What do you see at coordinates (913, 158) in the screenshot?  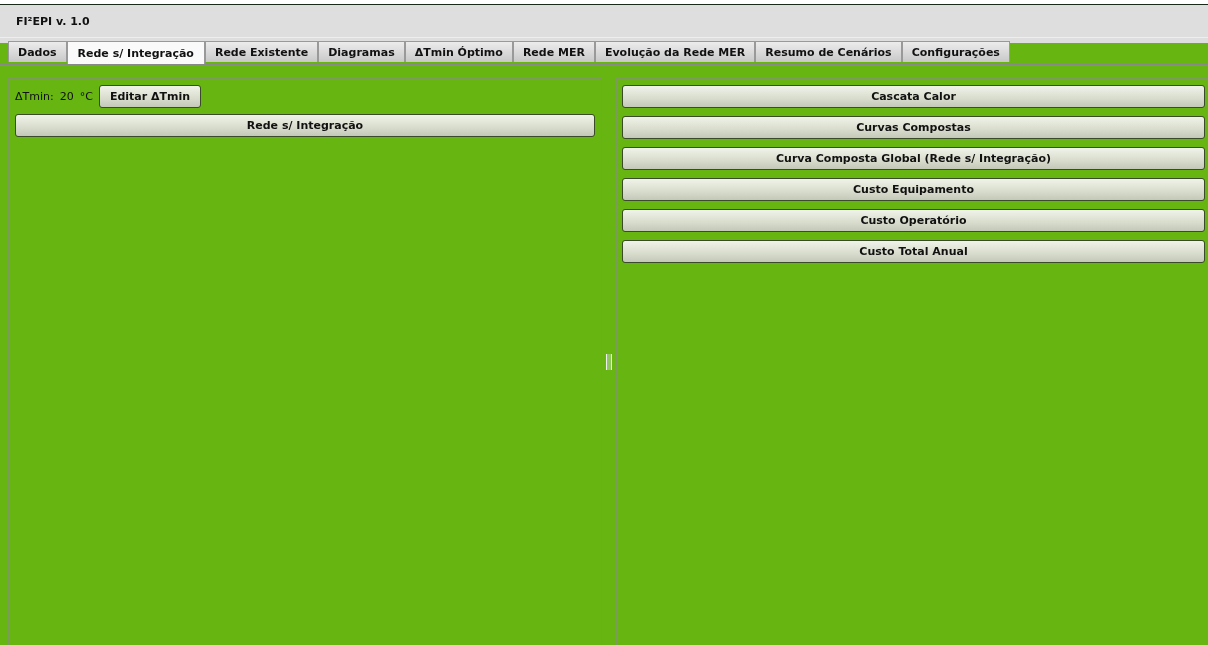 I see `chart-button: Curva Composta Global (Rede s/ Integração)` at bounding box center [913, 158].